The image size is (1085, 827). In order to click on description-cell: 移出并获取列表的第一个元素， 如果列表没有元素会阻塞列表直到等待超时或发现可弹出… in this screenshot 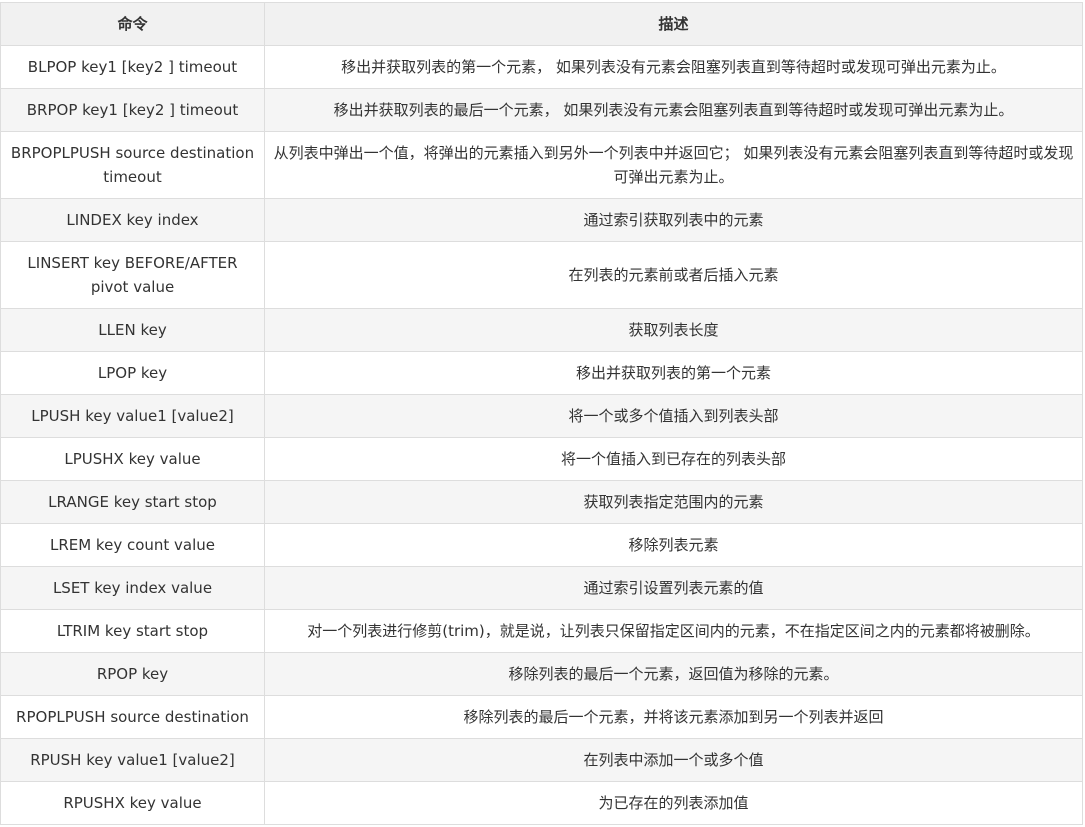, I will do `click(673, 67)`.